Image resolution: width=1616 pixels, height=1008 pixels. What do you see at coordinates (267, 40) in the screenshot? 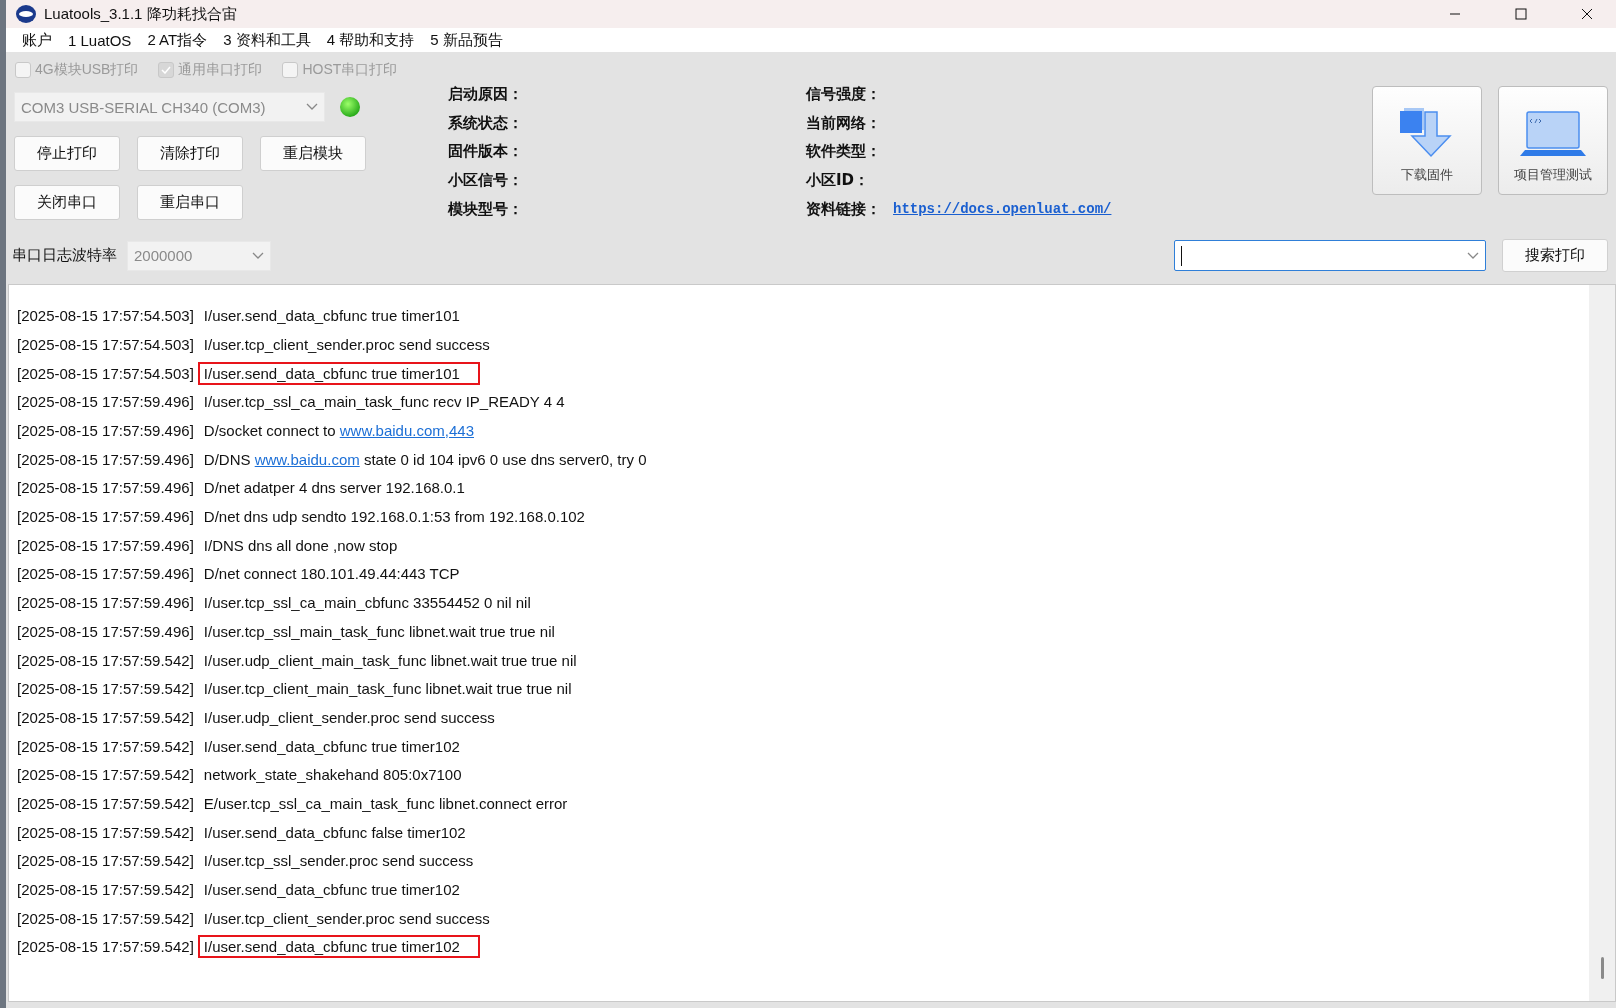
I see `menu-item: 3 资料和工具` at bounding box center [267, 40].